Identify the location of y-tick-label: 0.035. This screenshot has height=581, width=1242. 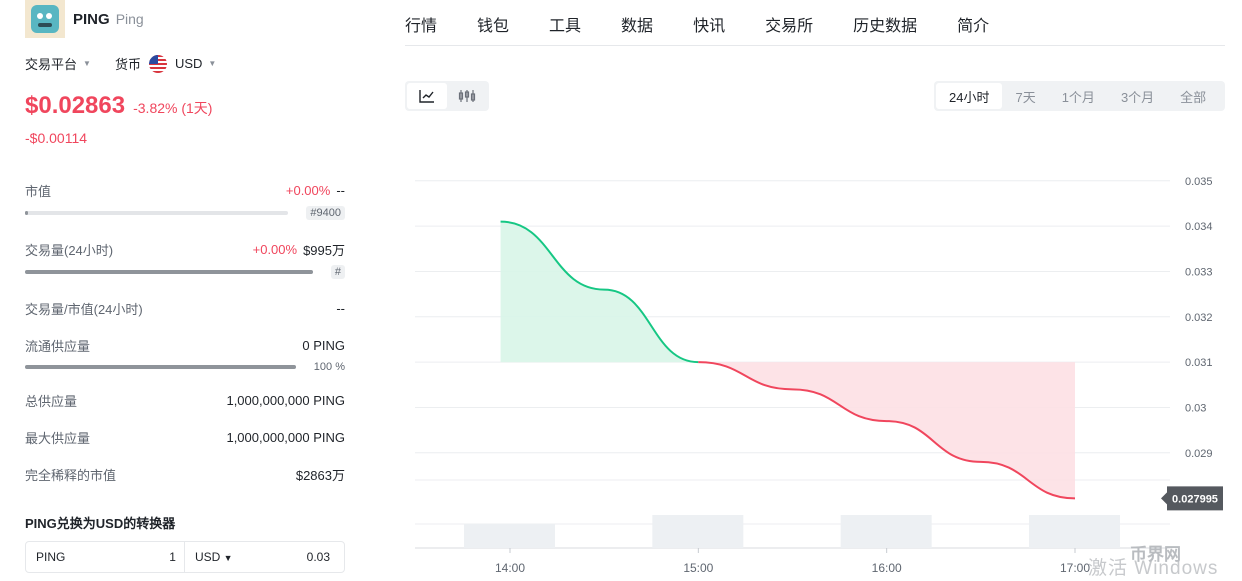
(1199, 182).